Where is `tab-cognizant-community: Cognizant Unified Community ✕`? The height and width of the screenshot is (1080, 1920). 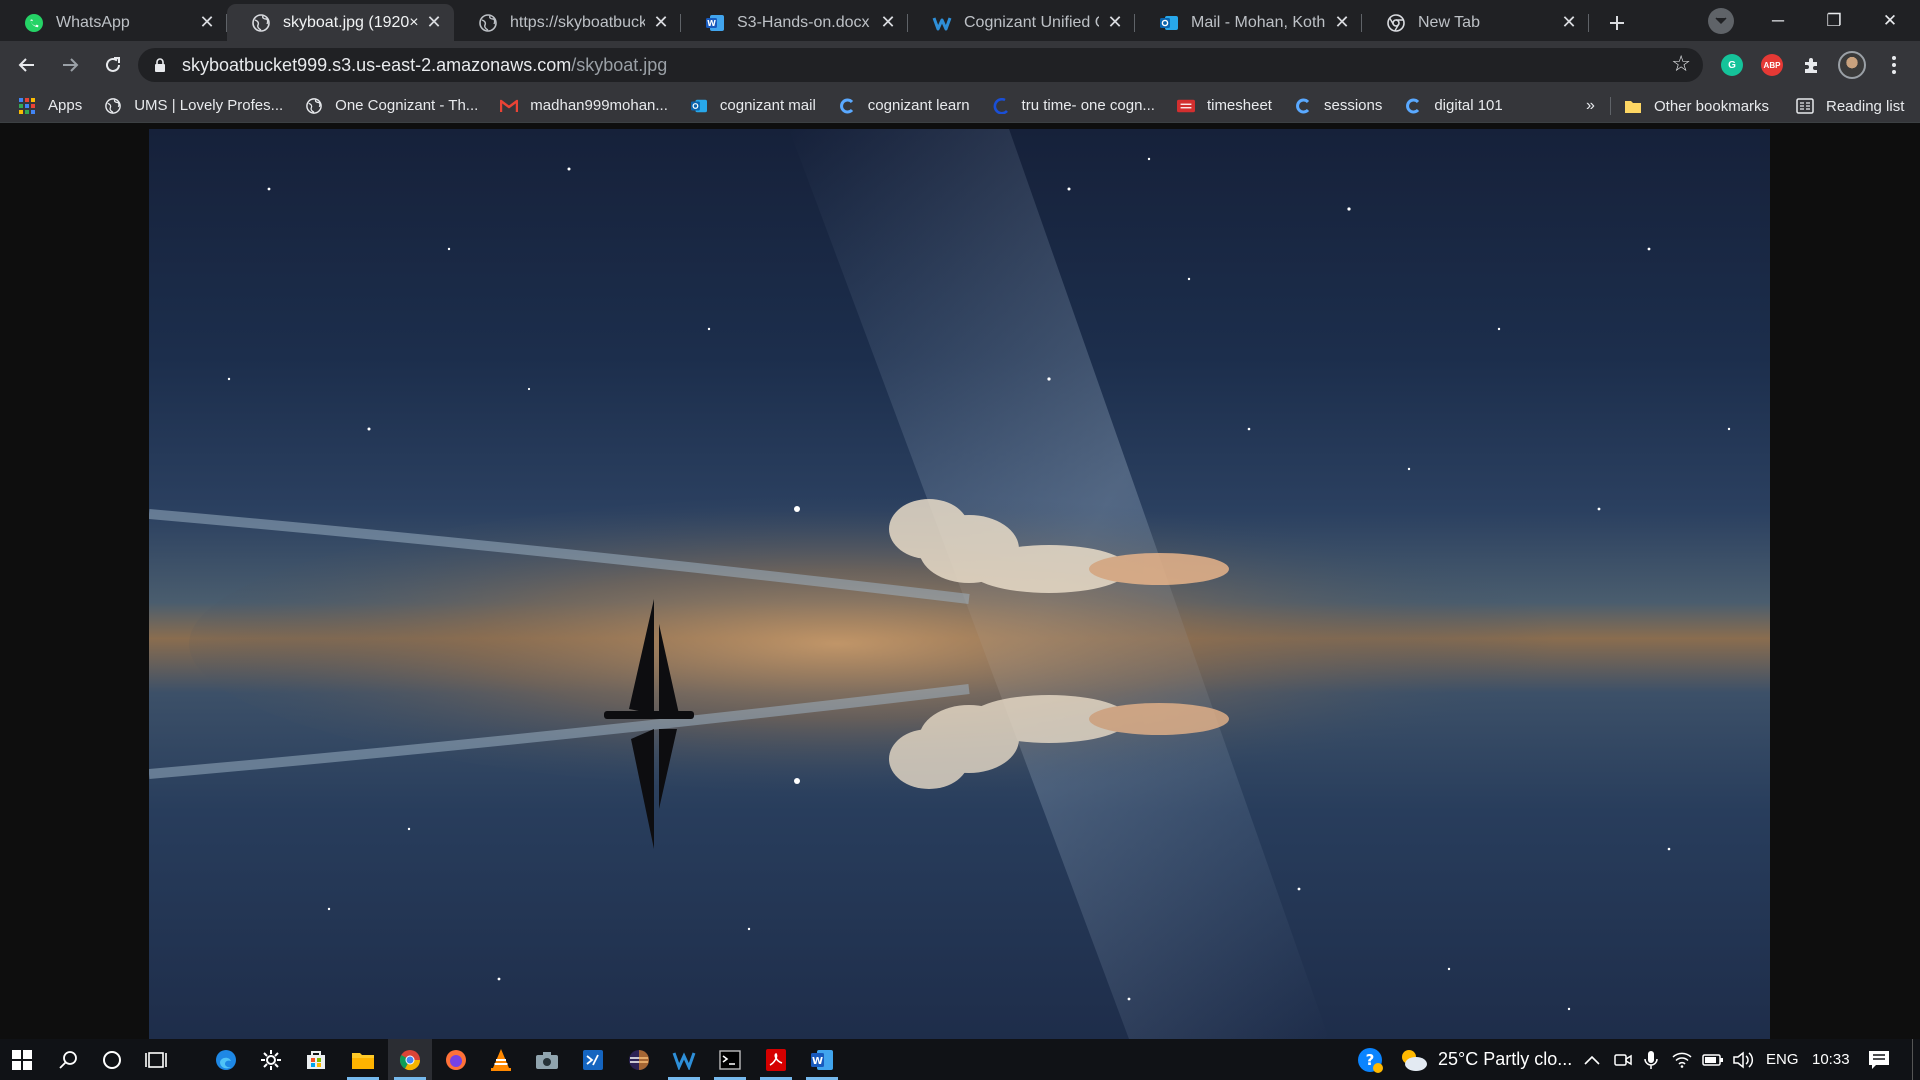
tab-cognizant-community: Cognizant Unified Community ✕ is located at coordinates (1021, 22).